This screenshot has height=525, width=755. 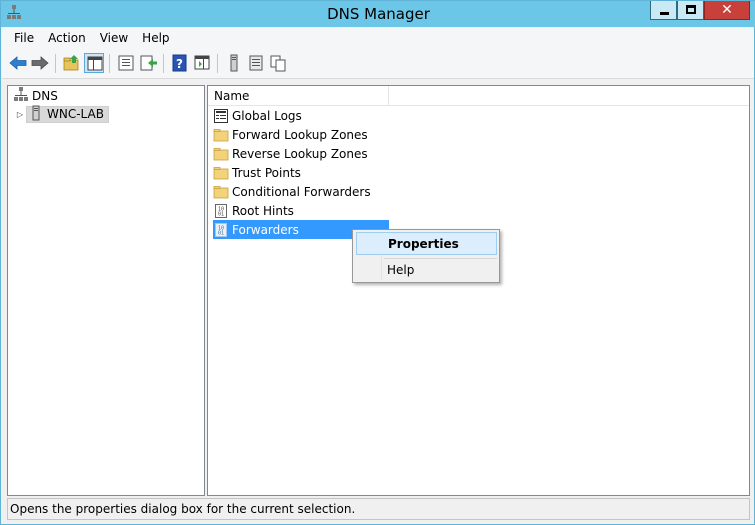 What do you see at coordinates (378, 38) in the screenshot?
I see `menu-bar: File Action View Help` at bounding box center [378, 38].